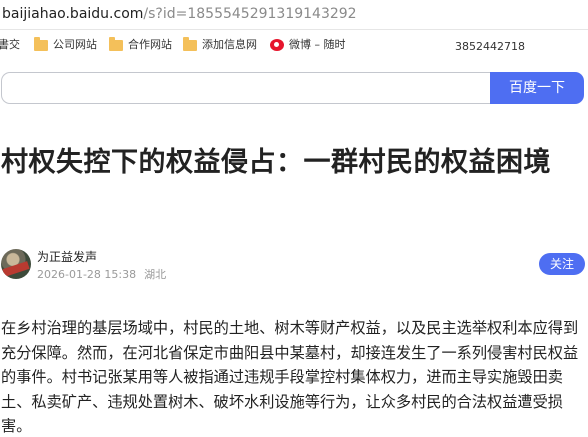  I want to click on avatar, so click(16, 264).